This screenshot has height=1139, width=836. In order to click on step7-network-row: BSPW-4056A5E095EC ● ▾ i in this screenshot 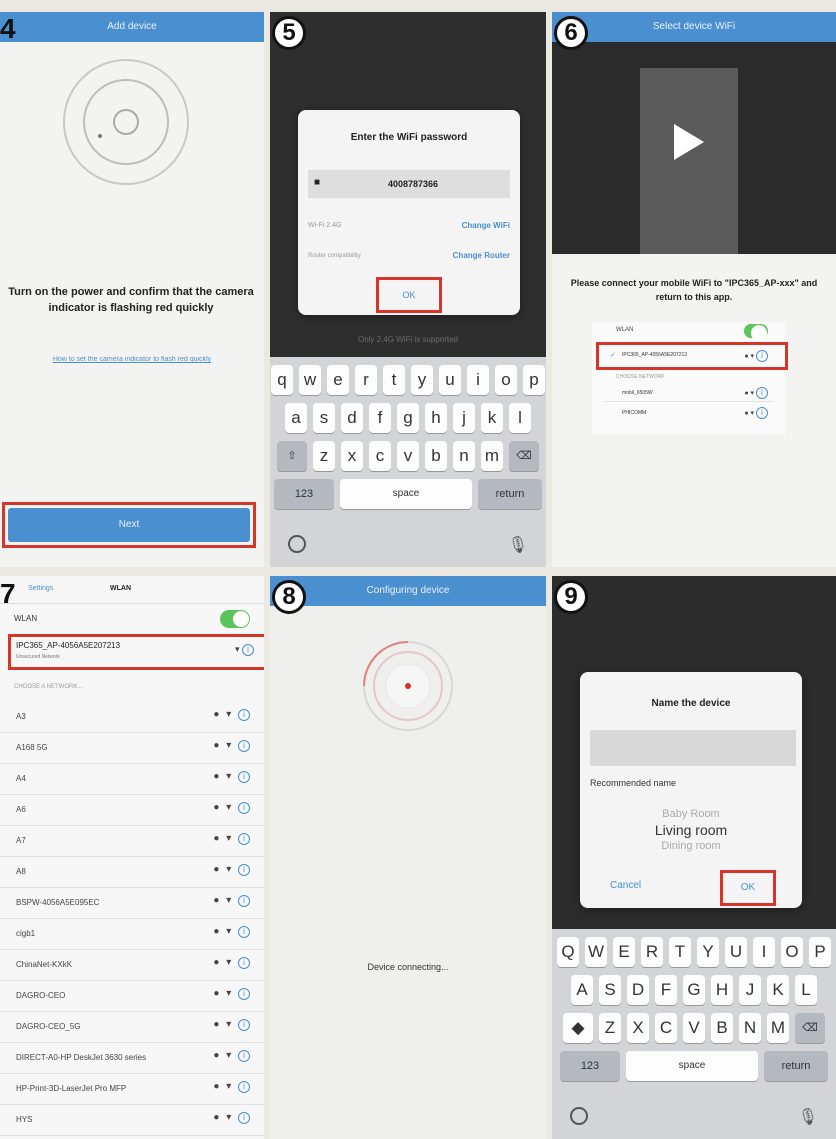, I will do `click(132, 903)`.